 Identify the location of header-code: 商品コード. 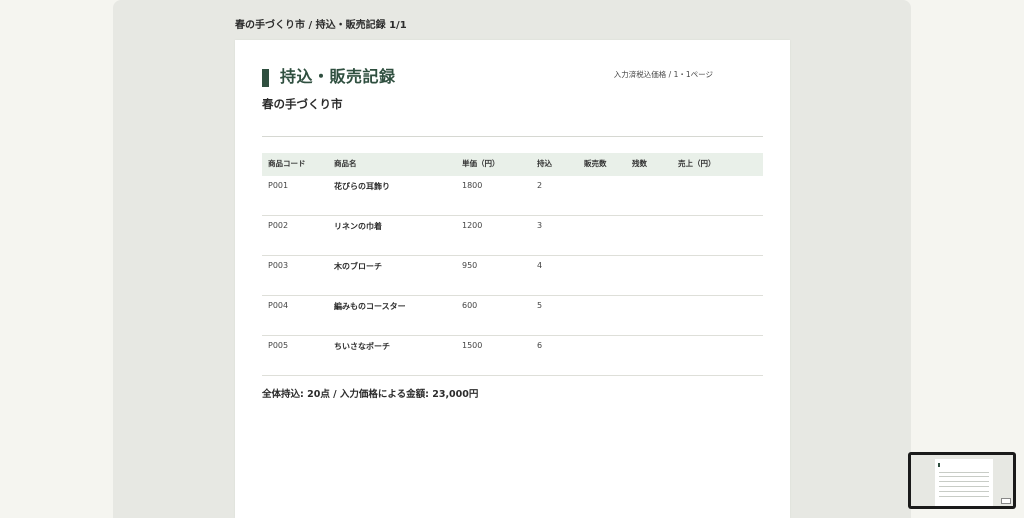
(287, 163).